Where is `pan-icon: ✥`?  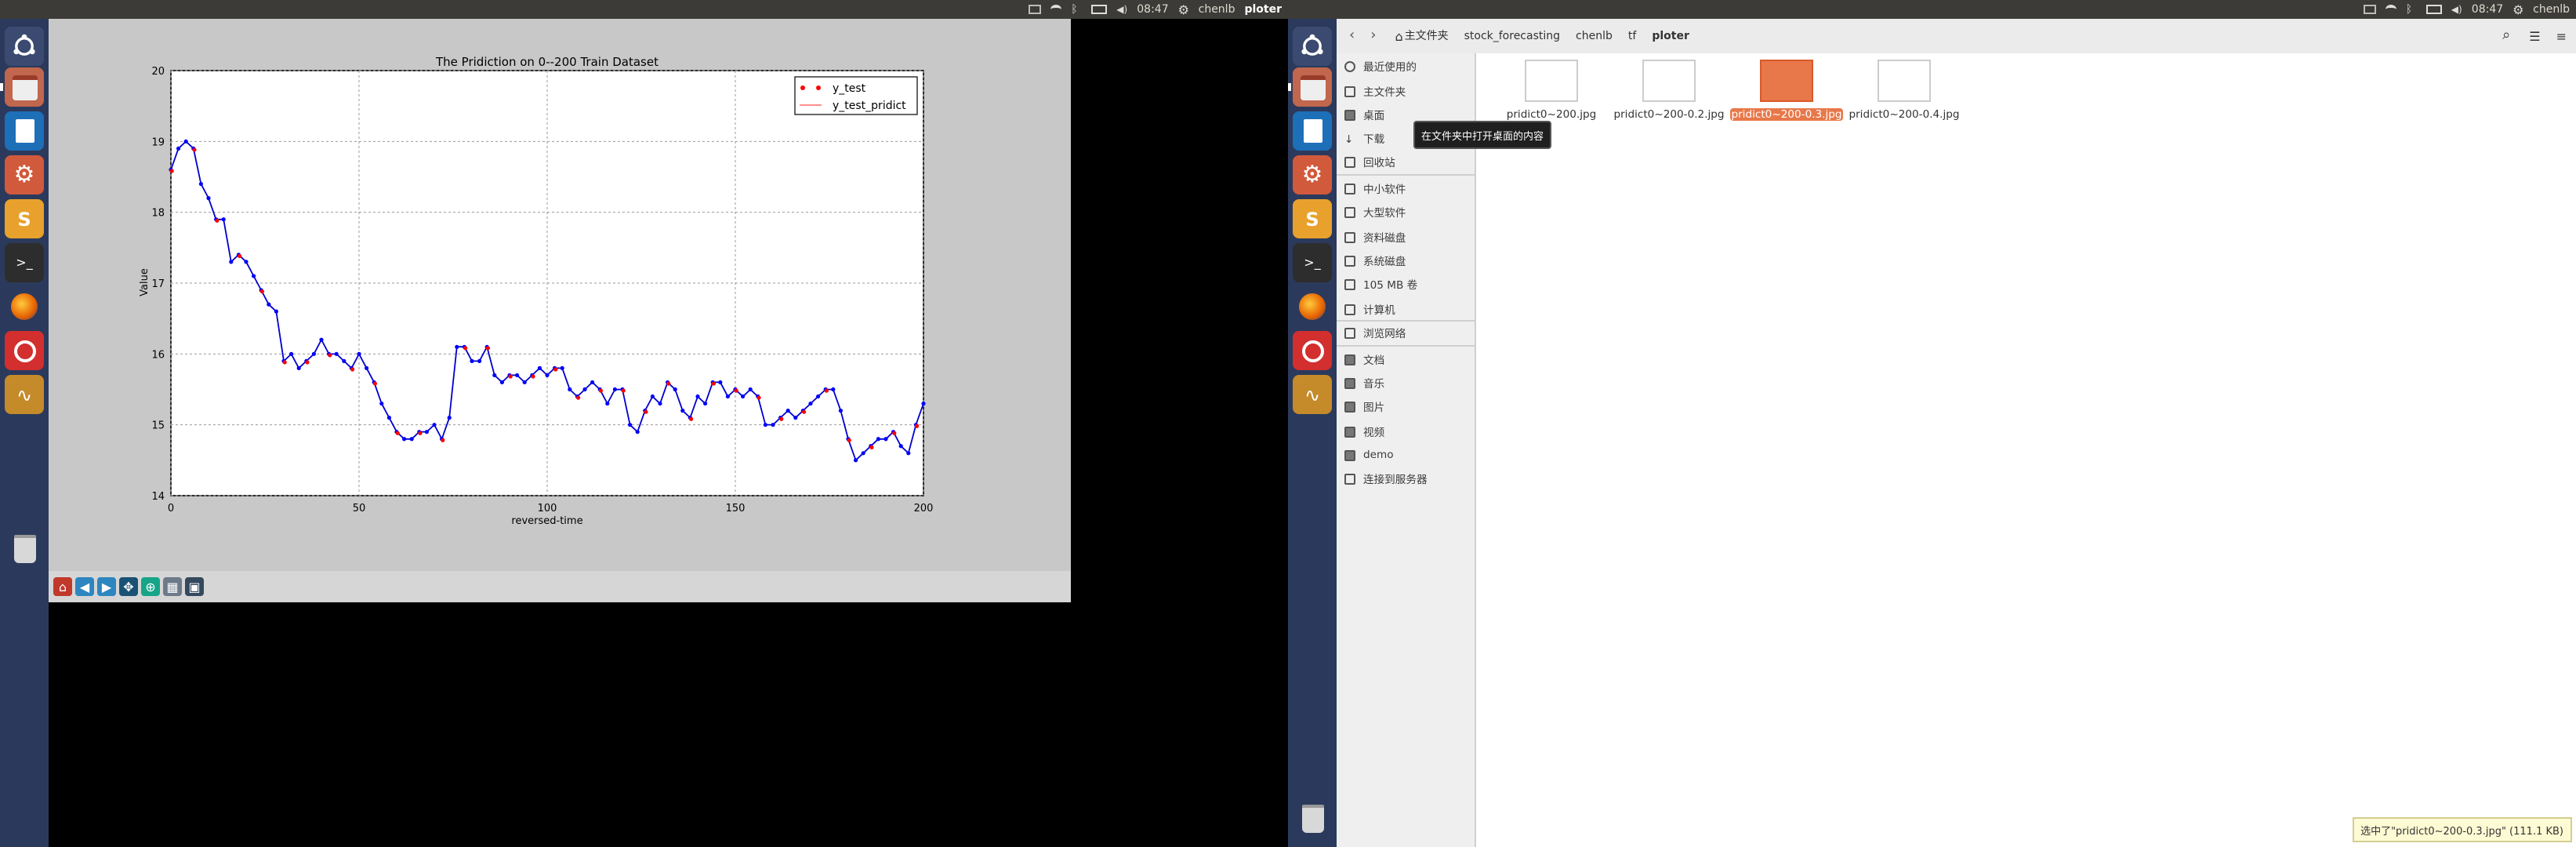 pan-icon: ✥ is located at coordinates (128, 586).